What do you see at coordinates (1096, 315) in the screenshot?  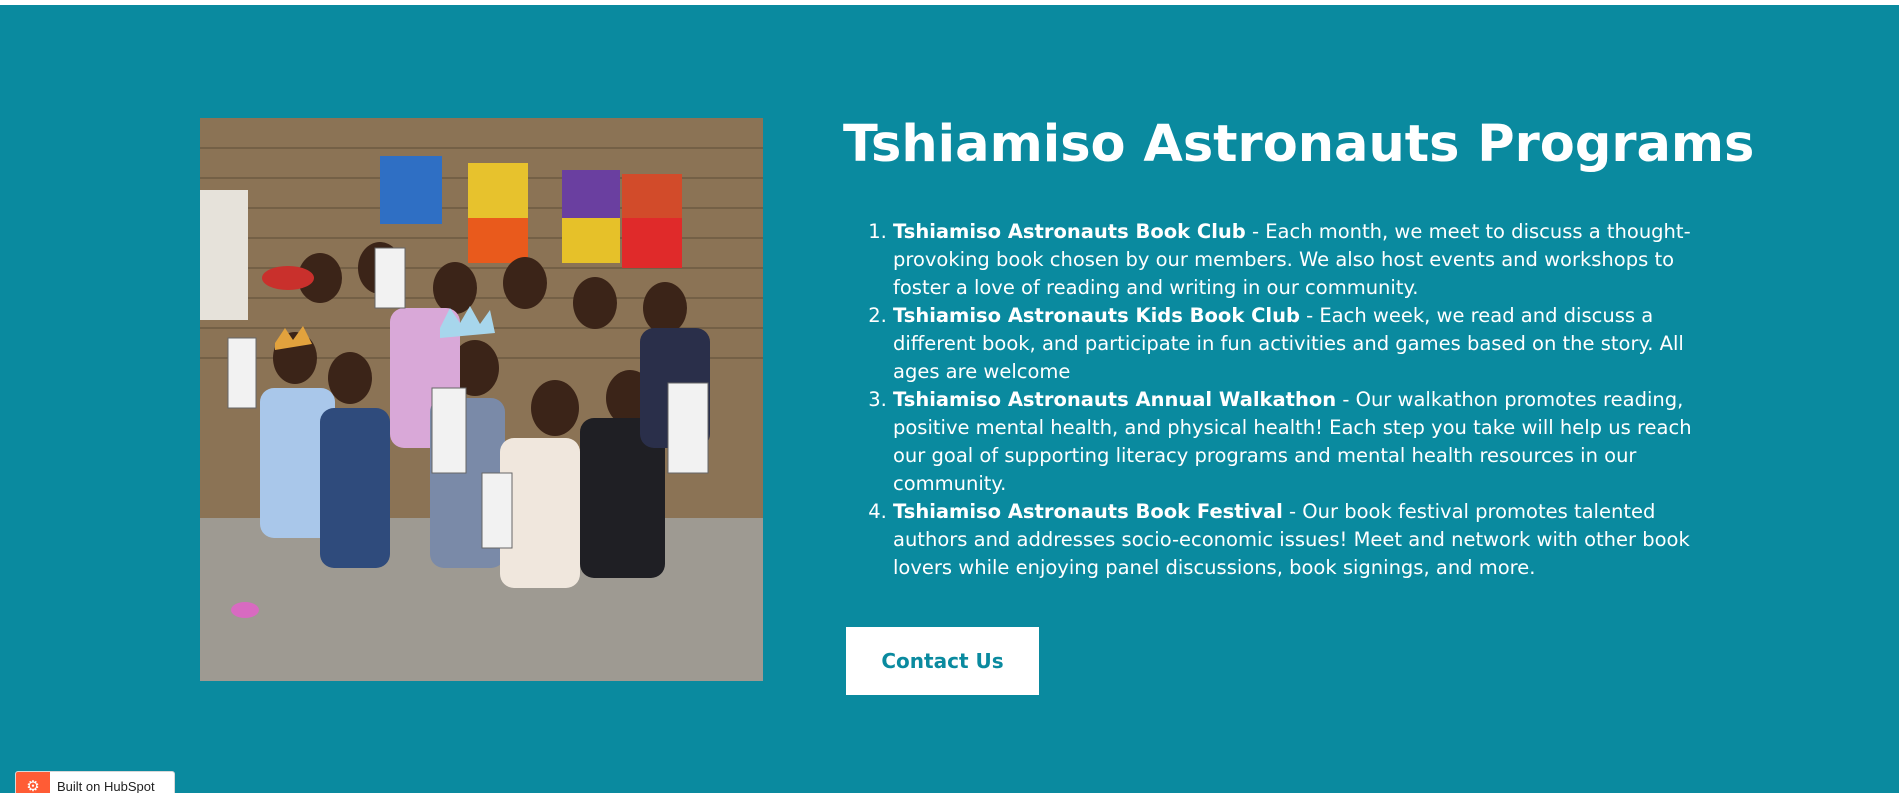 I see `program-name: Tshiamiso Astronauts Kids Book Club` at bounding box center [1096, 315].